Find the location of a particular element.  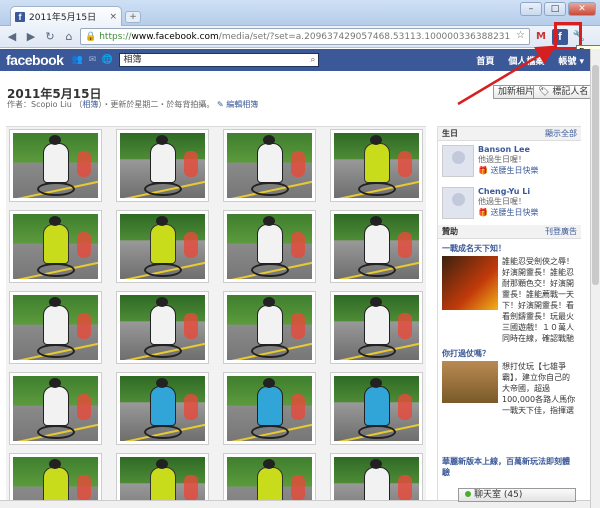

reload-icon: ↻ is located at coordinates (50, 37).